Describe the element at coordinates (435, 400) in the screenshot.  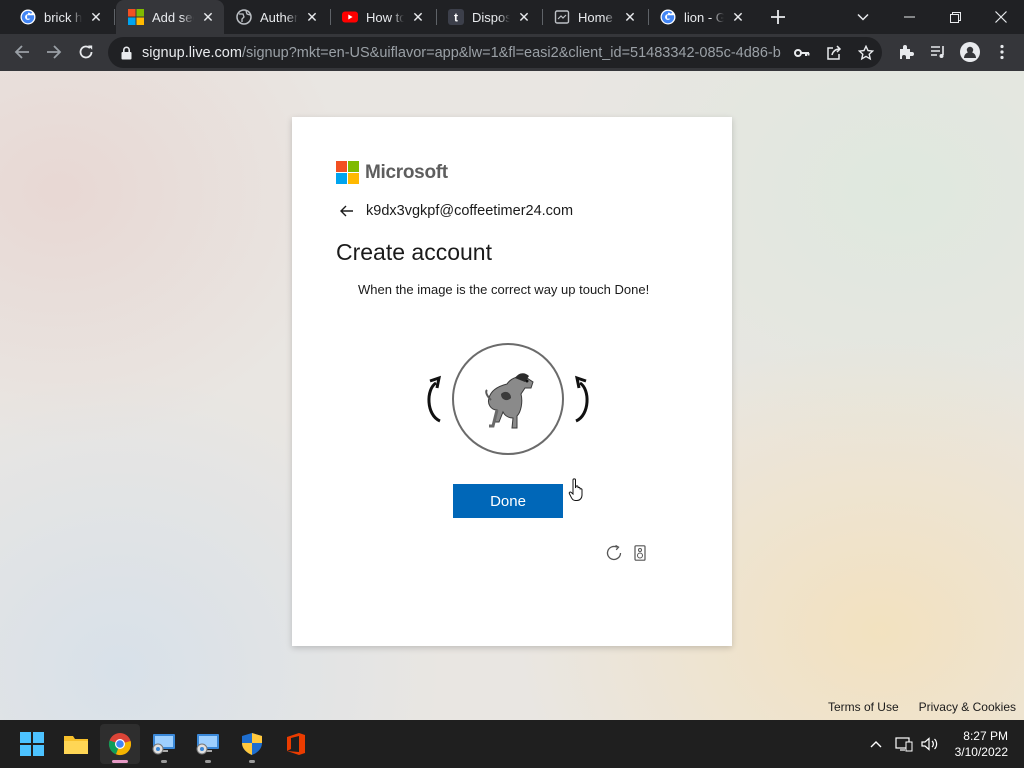
I see `rotate-left-icon` at that location.